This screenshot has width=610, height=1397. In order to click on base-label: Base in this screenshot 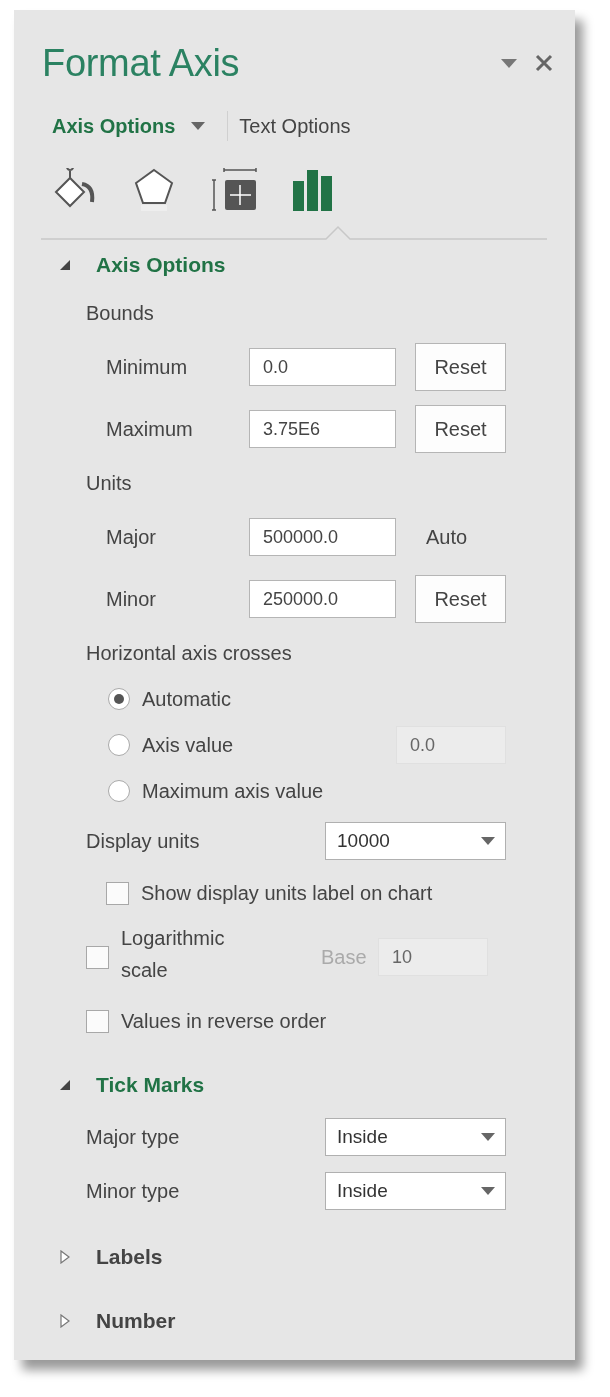, I will do `click(344, 956)`.